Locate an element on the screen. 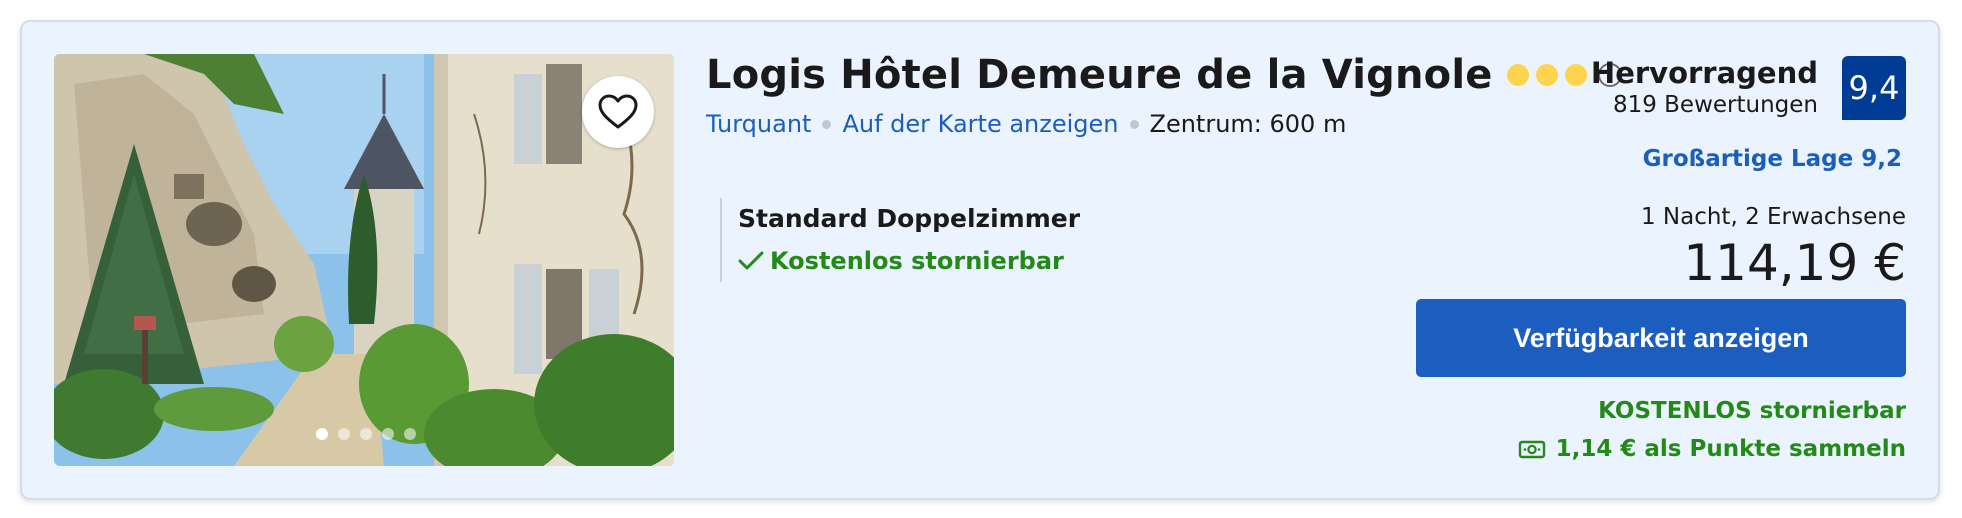 The height and width of the screenshot is (518, 1962). price: 114,19 € is located at coordinates (1794, 263).